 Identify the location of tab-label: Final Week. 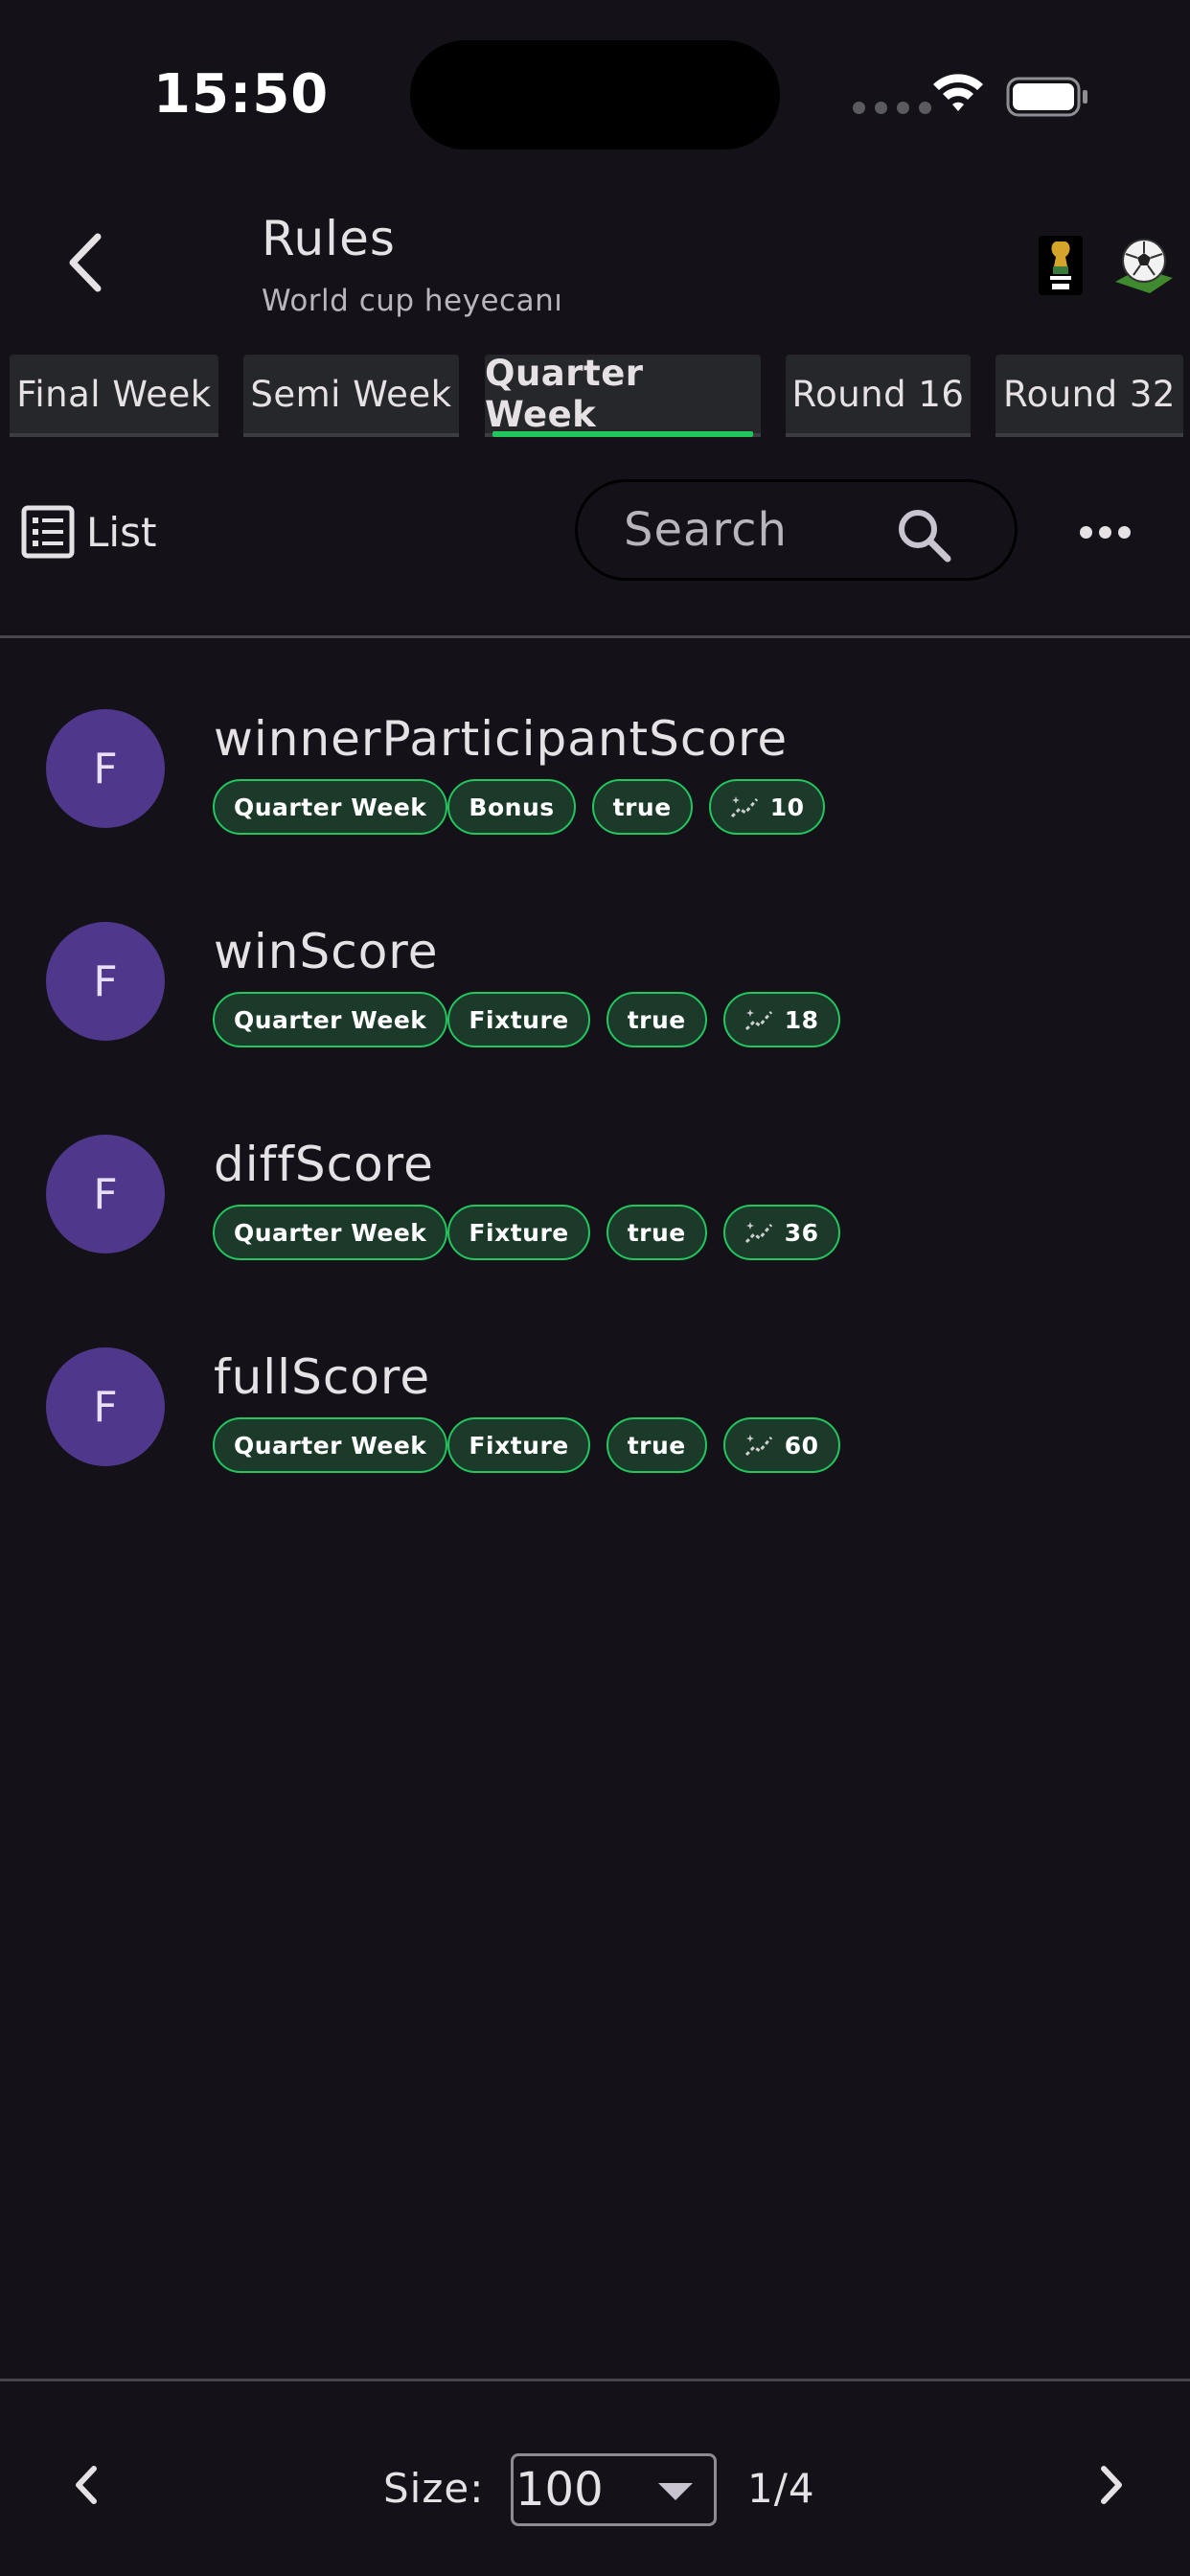
(114, 394).